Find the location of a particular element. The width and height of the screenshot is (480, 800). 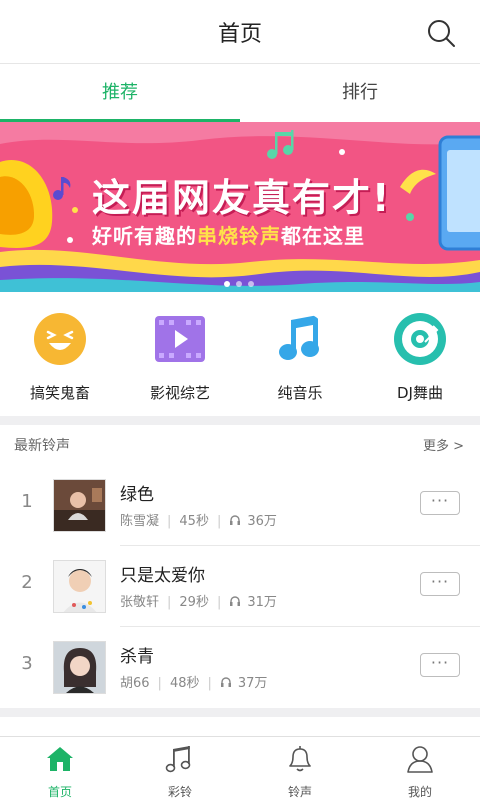

song-meta: 张敬轩 | 29秒 | 31万 is located at coordinates (198, 602).